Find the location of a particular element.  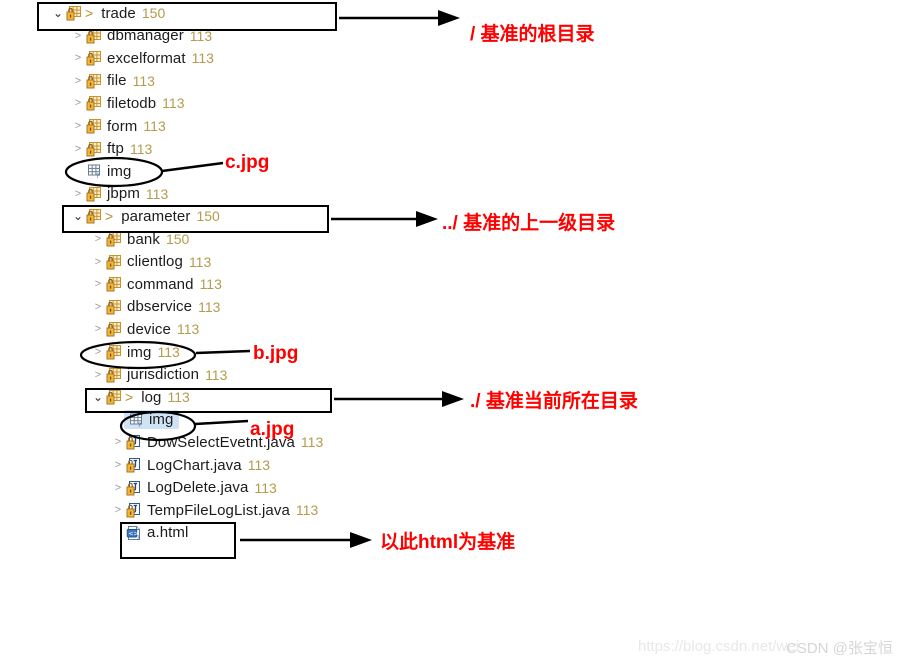

tree-row-label: clientlog is located at coordinates (155, 262).